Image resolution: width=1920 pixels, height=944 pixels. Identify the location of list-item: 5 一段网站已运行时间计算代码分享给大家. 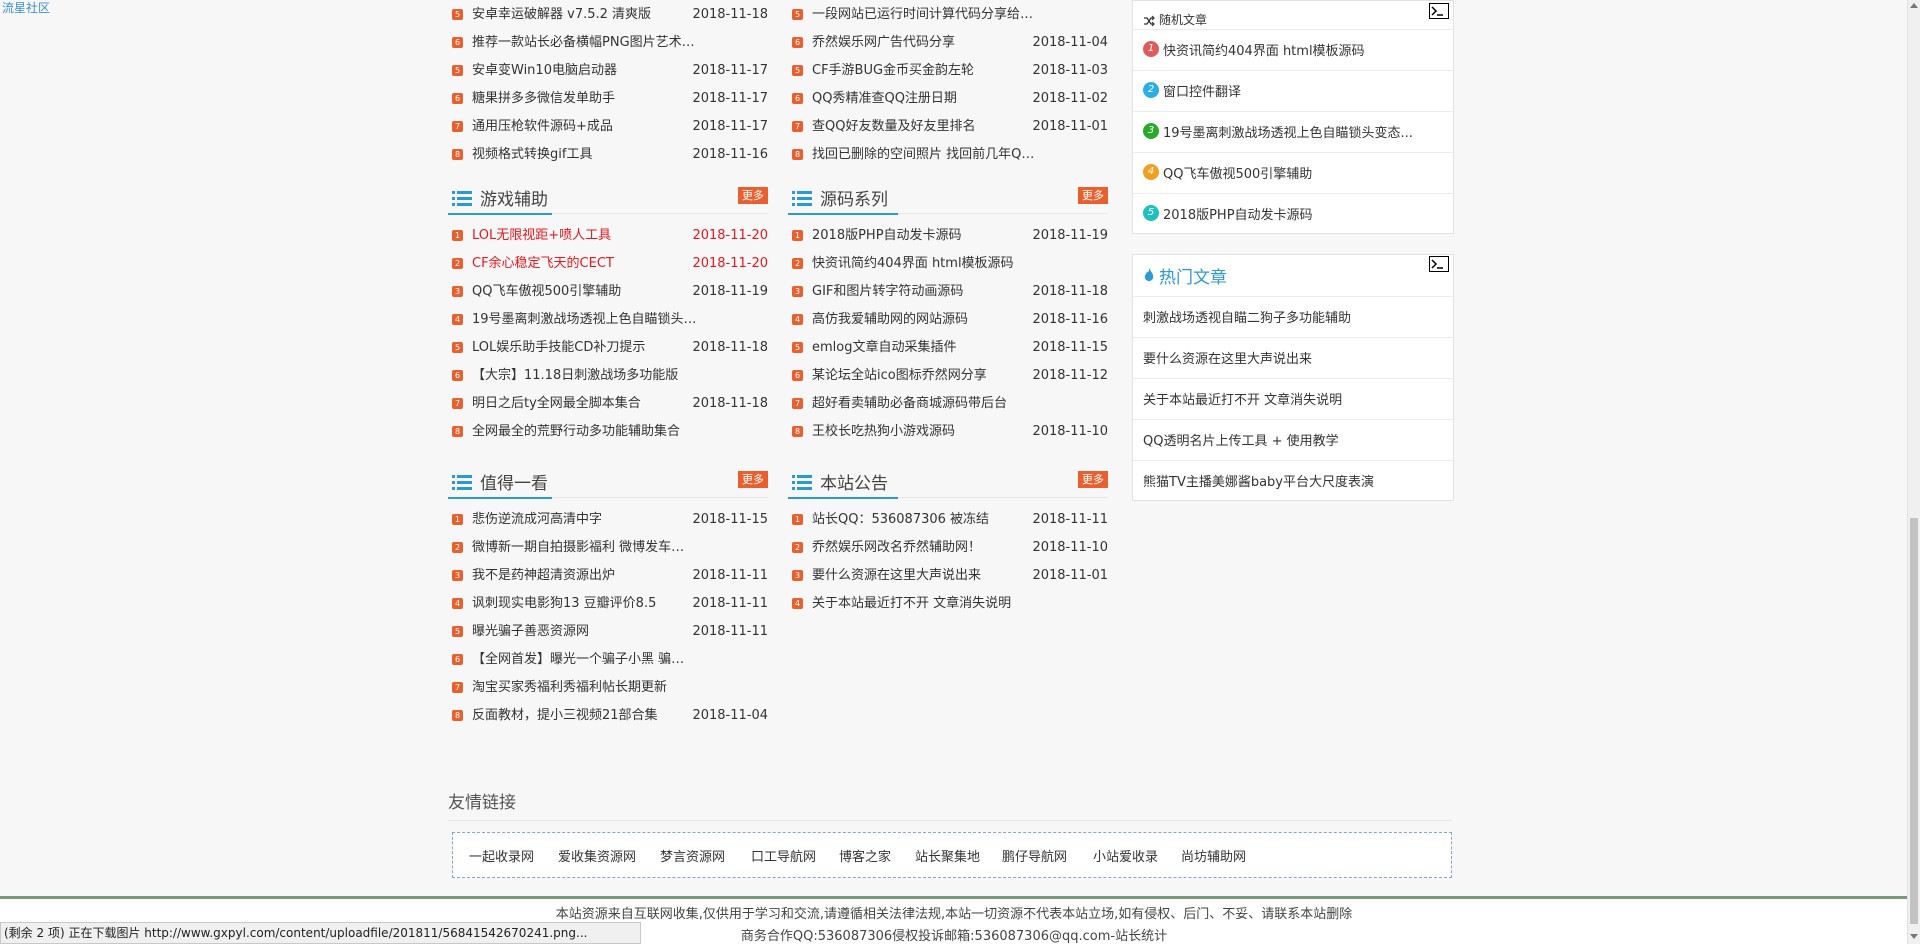
(948, 15).